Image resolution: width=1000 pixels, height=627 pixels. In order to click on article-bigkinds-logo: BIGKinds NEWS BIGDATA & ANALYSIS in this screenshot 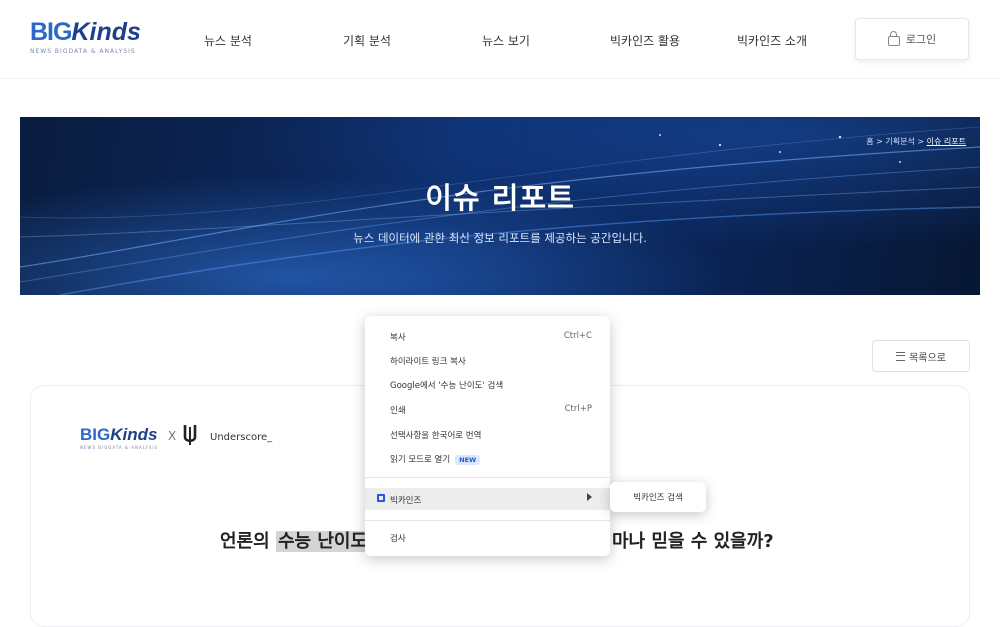, I will do `click(118, 439)`.